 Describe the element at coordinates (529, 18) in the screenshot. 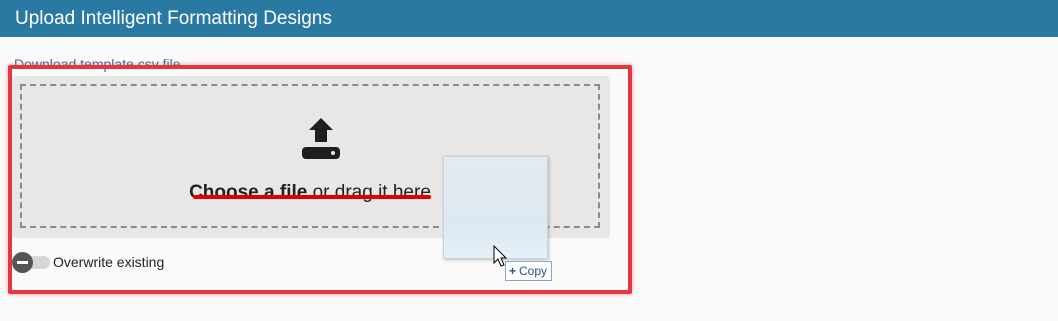

I see `page-header: Upload Intelligent Formatting Designs` at that location.